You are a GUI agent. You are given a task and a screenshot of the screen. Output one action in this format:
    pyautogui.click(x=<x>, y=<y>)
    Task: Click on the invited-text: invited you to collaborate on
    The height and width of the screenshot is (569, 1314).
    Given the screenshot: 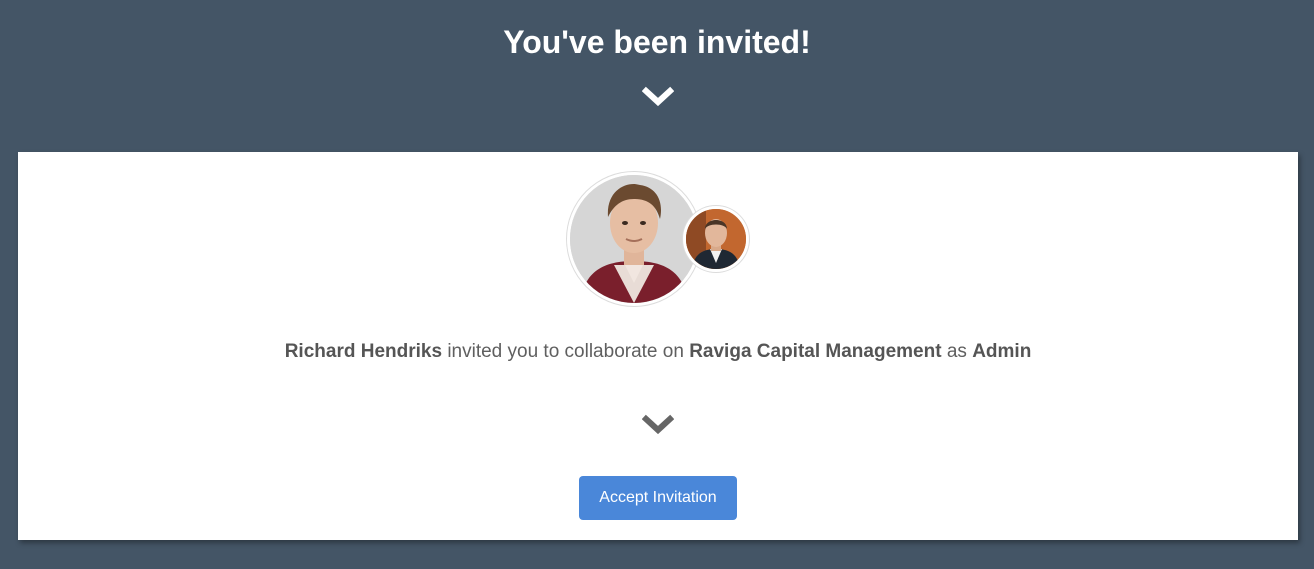 What is the action you would take?
    pyautogui.click(x=565, y=351)
    